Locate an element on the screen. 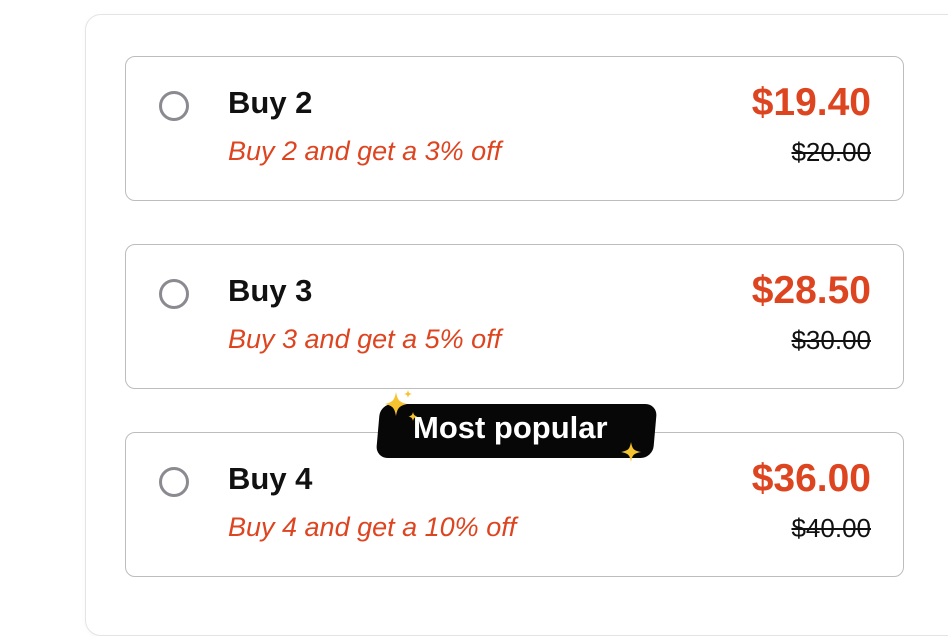  offer-price: $28.50 is located at coordinates (811, 290).